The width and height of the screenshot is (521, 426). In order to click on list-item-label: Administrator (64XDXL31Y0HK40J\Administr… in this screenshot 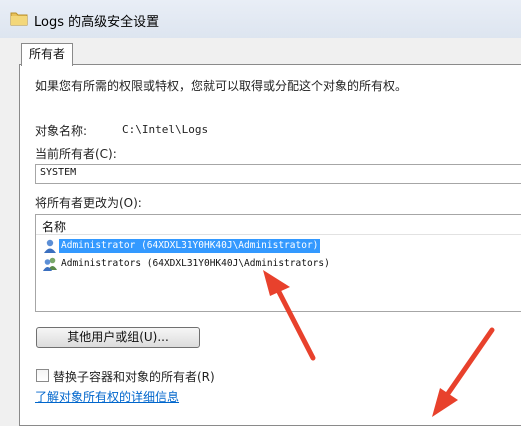, I will do `click(190, 246)`.